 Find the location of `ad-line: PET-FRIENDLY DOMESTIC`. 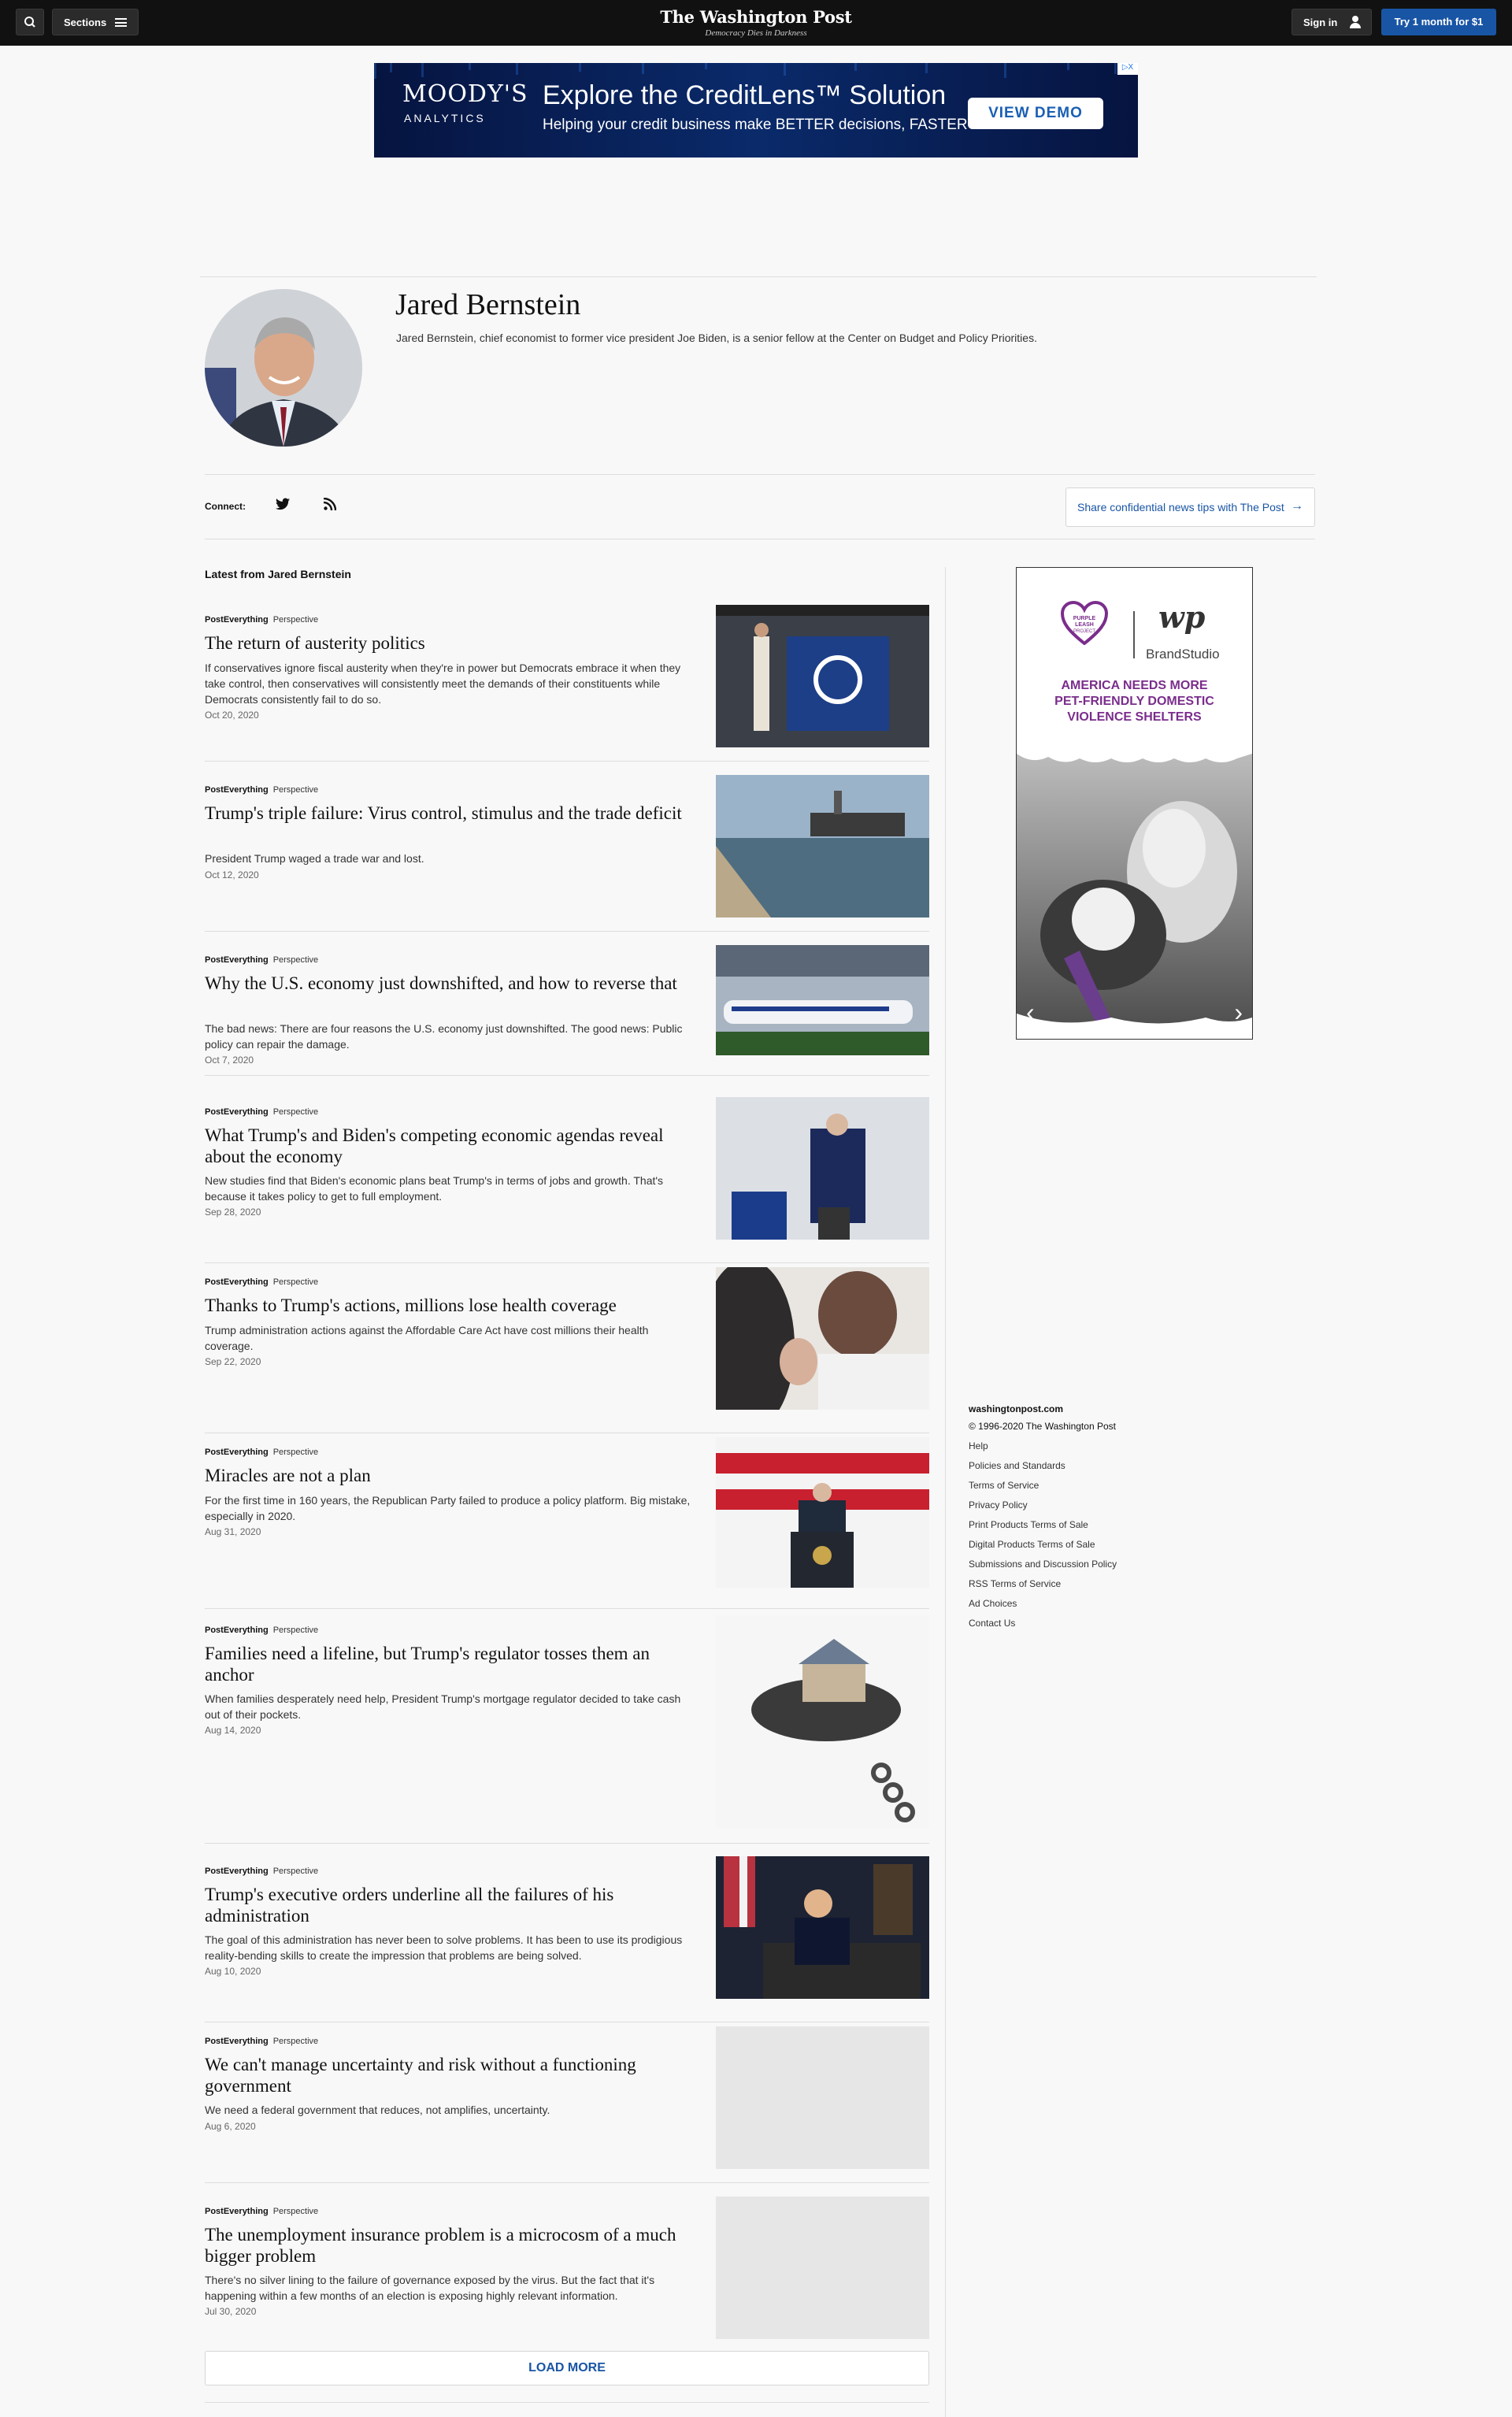

ad-line: PET-FRIENDLY DOMESTIC is located at coordinates (1134, 701).